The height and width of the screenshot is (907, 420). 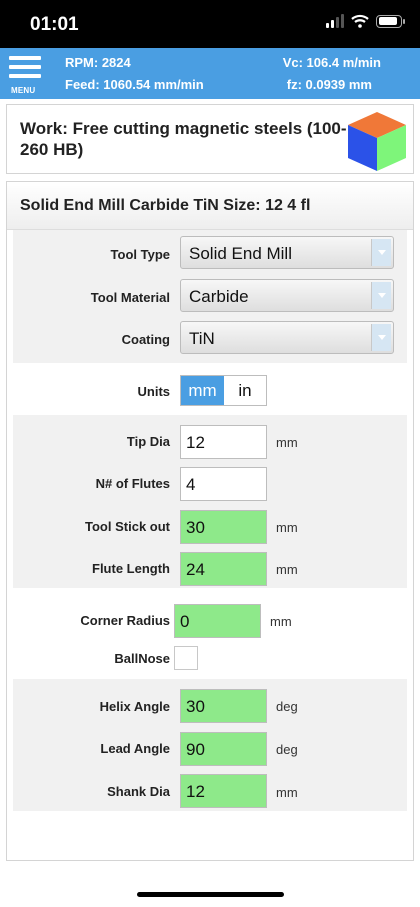 I want to click on flutes-label: N# of Flutes, so click(x=132, y=483).